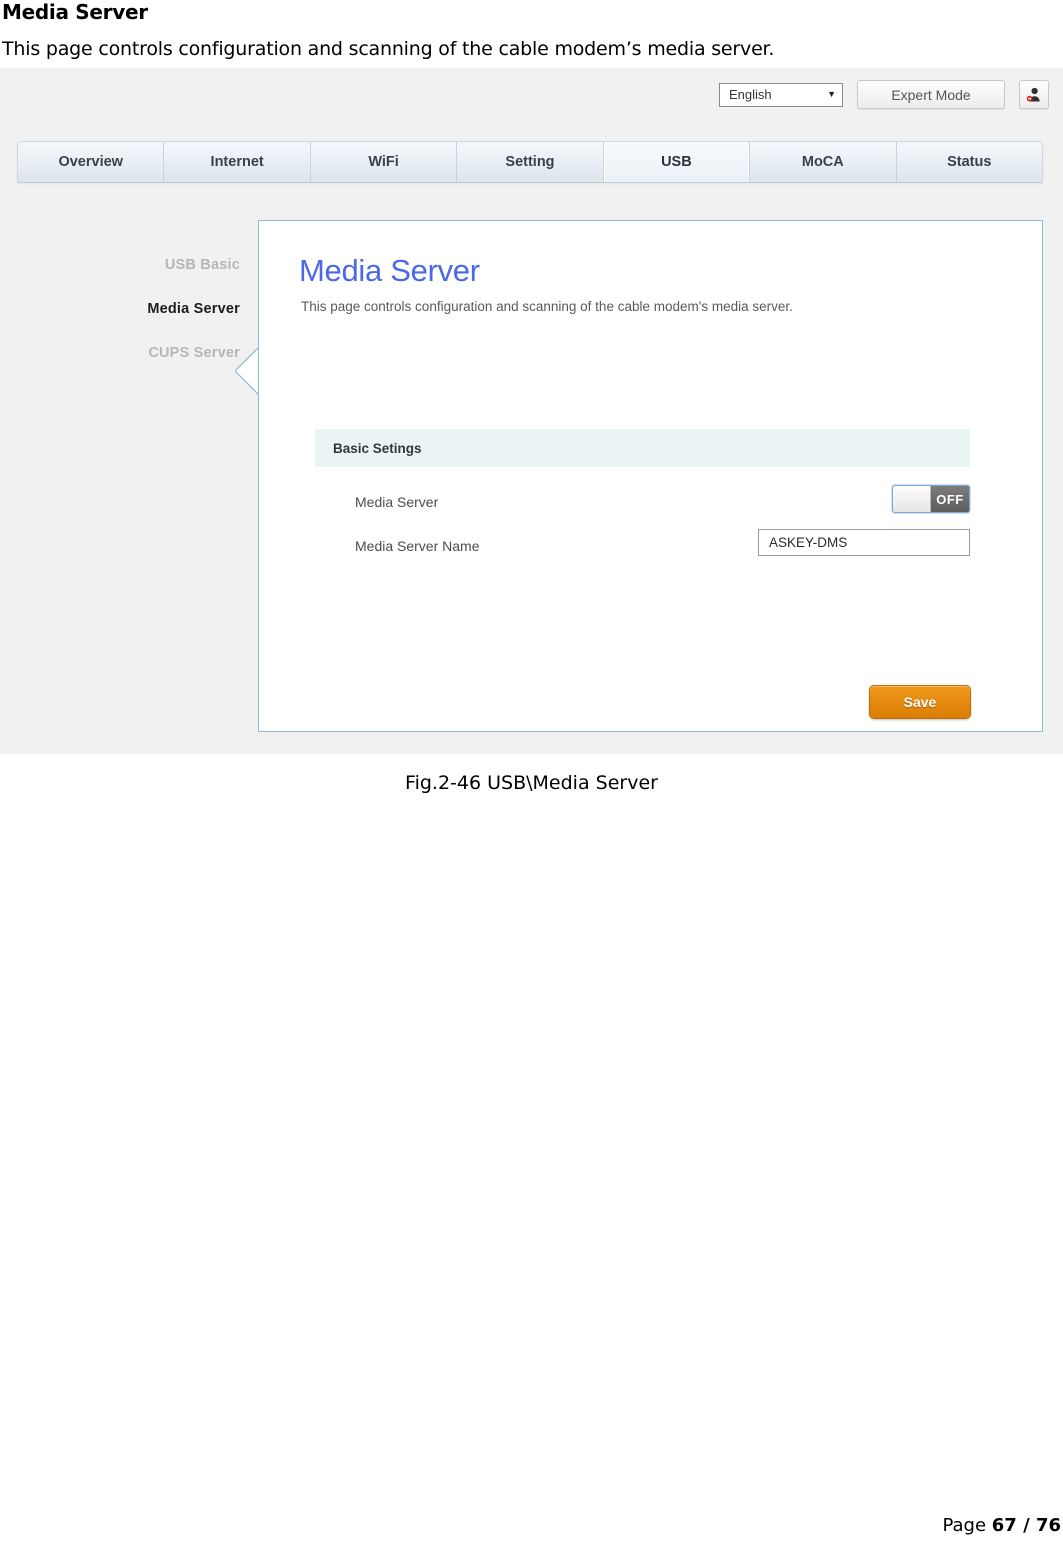 The width and height of the screenshot is (1063, 1542). What do you see at coordinates (377, 448) in the screenshot?
I see `section-header-label: Basic Setings` at bounding box center [377, 448].